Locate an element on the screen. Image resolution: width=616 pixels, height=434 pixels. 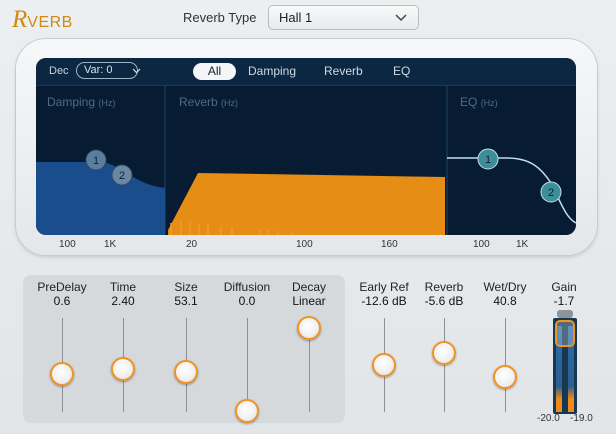
param-name-reverb: Reverb is located at coordinates (444, 287).